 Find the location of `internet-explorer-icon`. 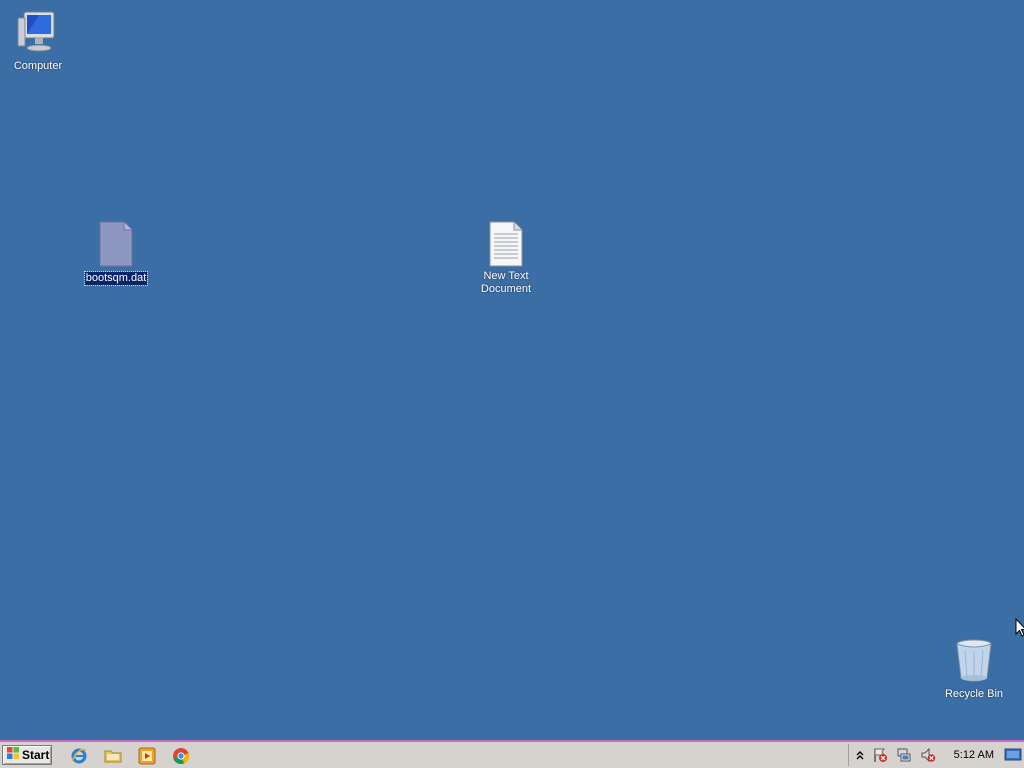

internet-explorer-icon is located at coordinates (79, 756).